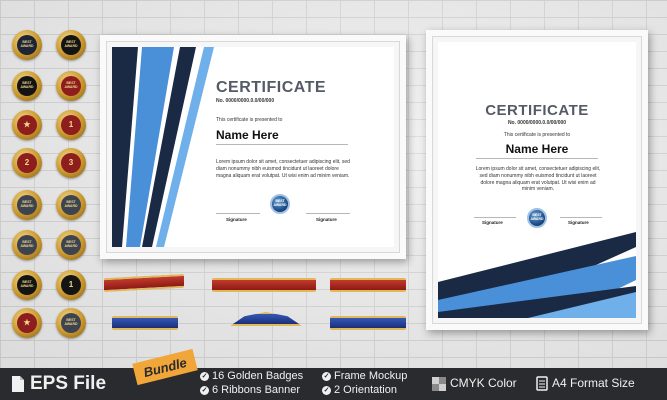 The width and height of the screenshot is (667, 400). I want to click on badge-best-award-steel-4: BEST AWARD, so click(71, 245).